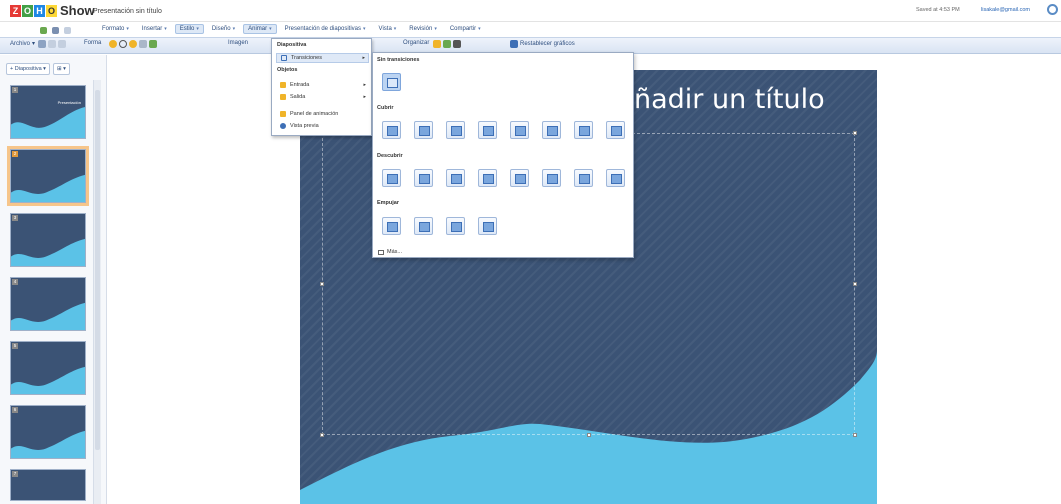  Describe the element at coordinates (1005, 10) in the screenshot. I see `user-account: lisakale@gmail.com` at that location.